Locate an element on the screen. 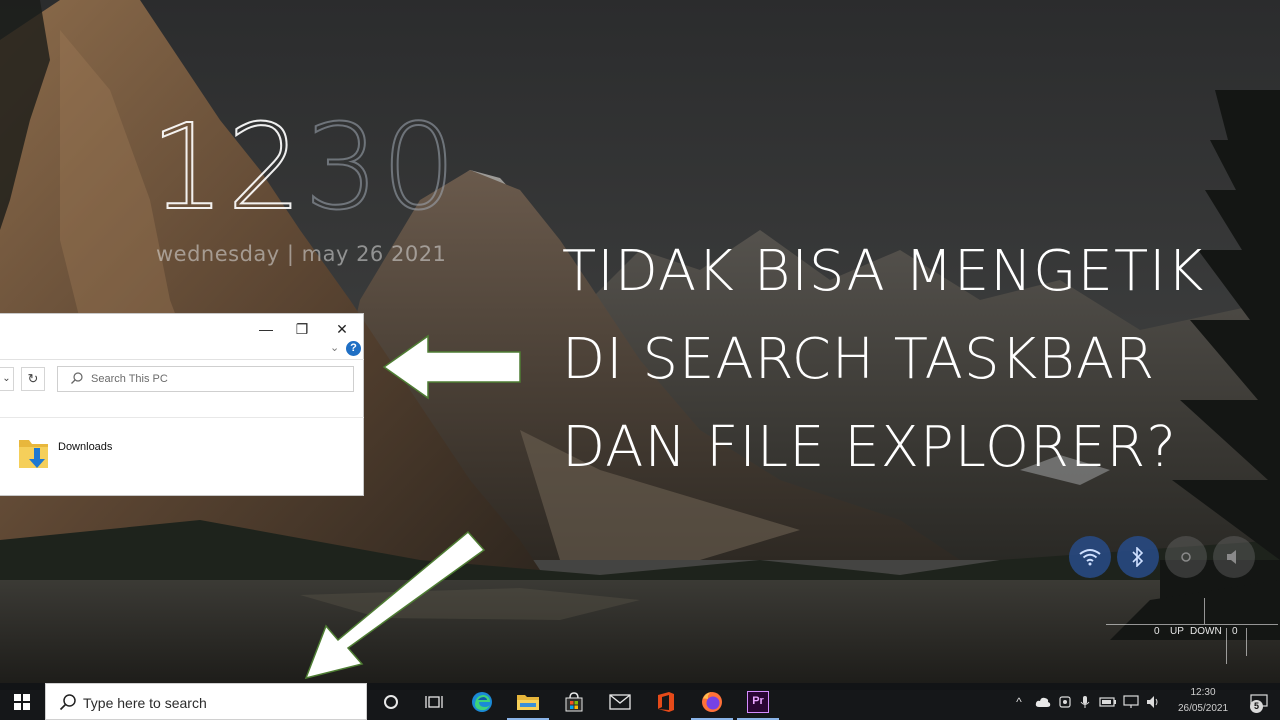 Image resolution: width=1280 pixels, height=720 pixels. firefox-icon is located at coordinates (712, 701).